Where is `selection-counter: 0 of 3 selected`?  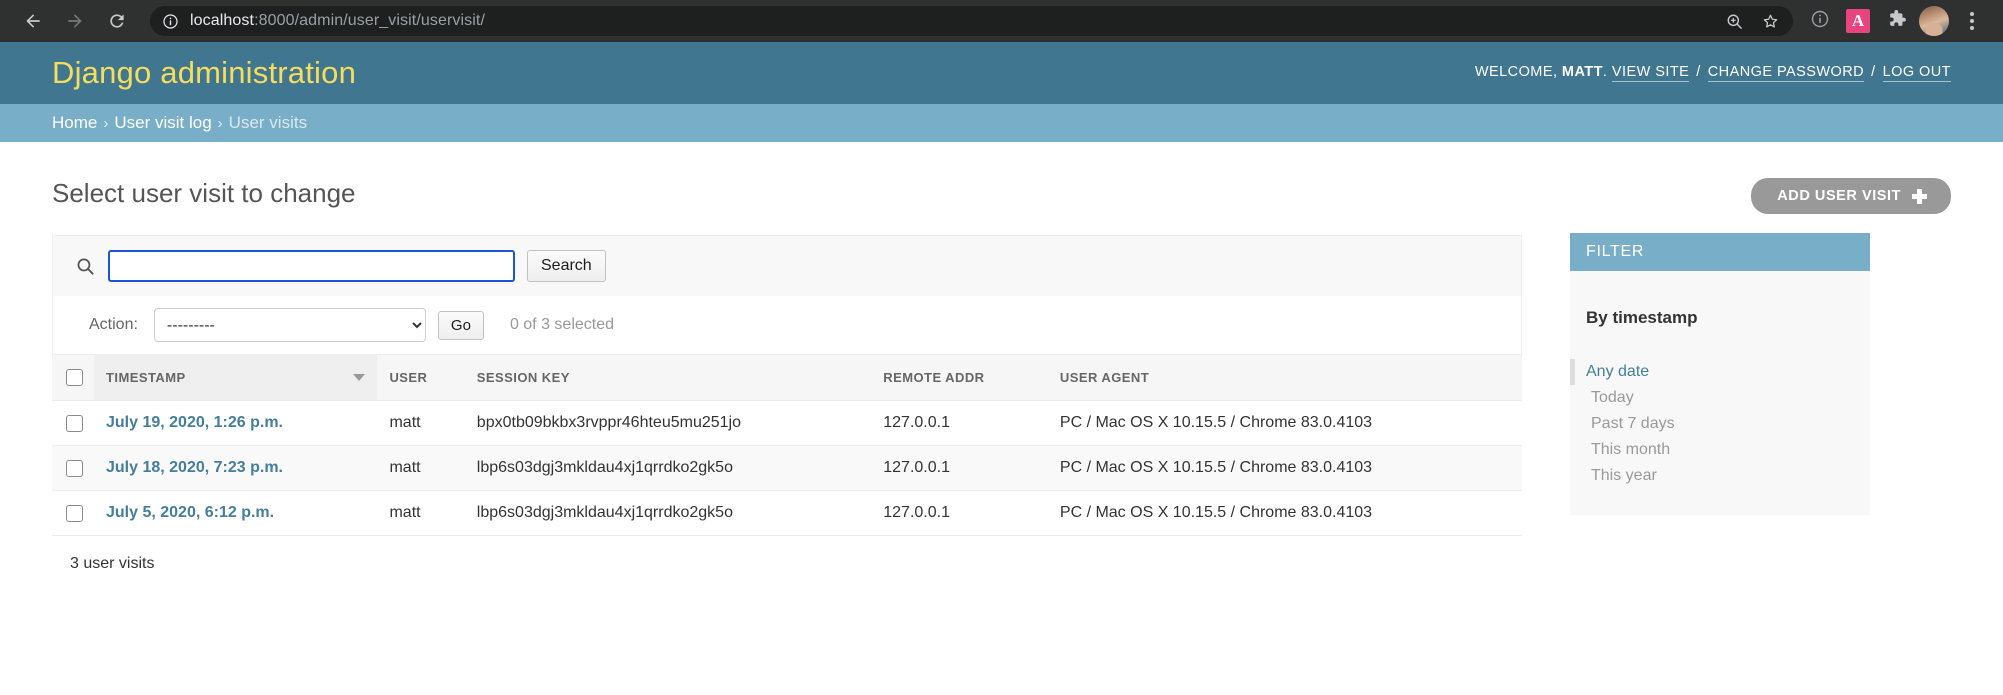 selection-counter: 0 of 3 selected is located at coordinates (562, 325).